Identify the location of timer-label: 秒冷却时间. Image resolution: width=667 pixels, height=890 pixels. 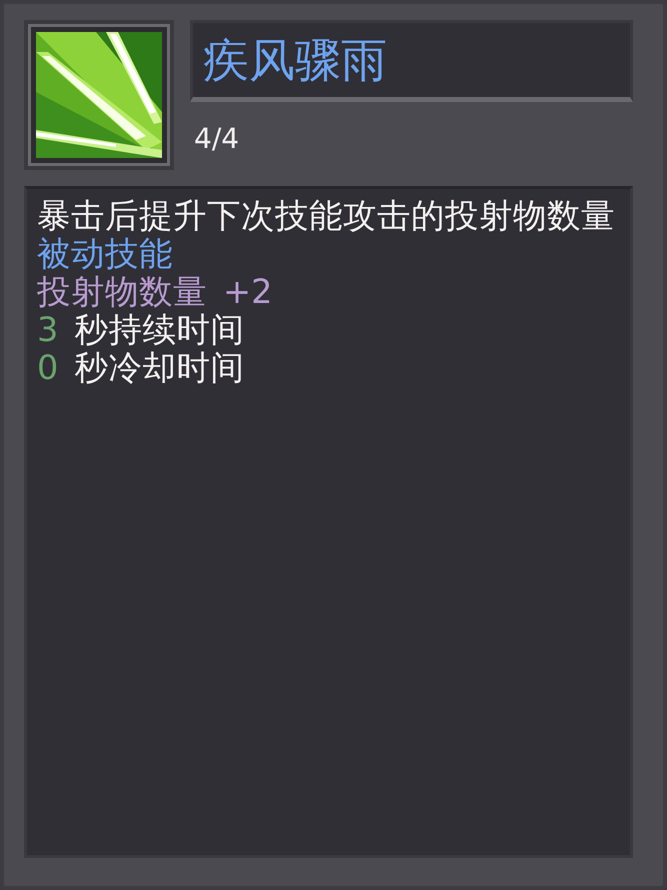
(159, 367).